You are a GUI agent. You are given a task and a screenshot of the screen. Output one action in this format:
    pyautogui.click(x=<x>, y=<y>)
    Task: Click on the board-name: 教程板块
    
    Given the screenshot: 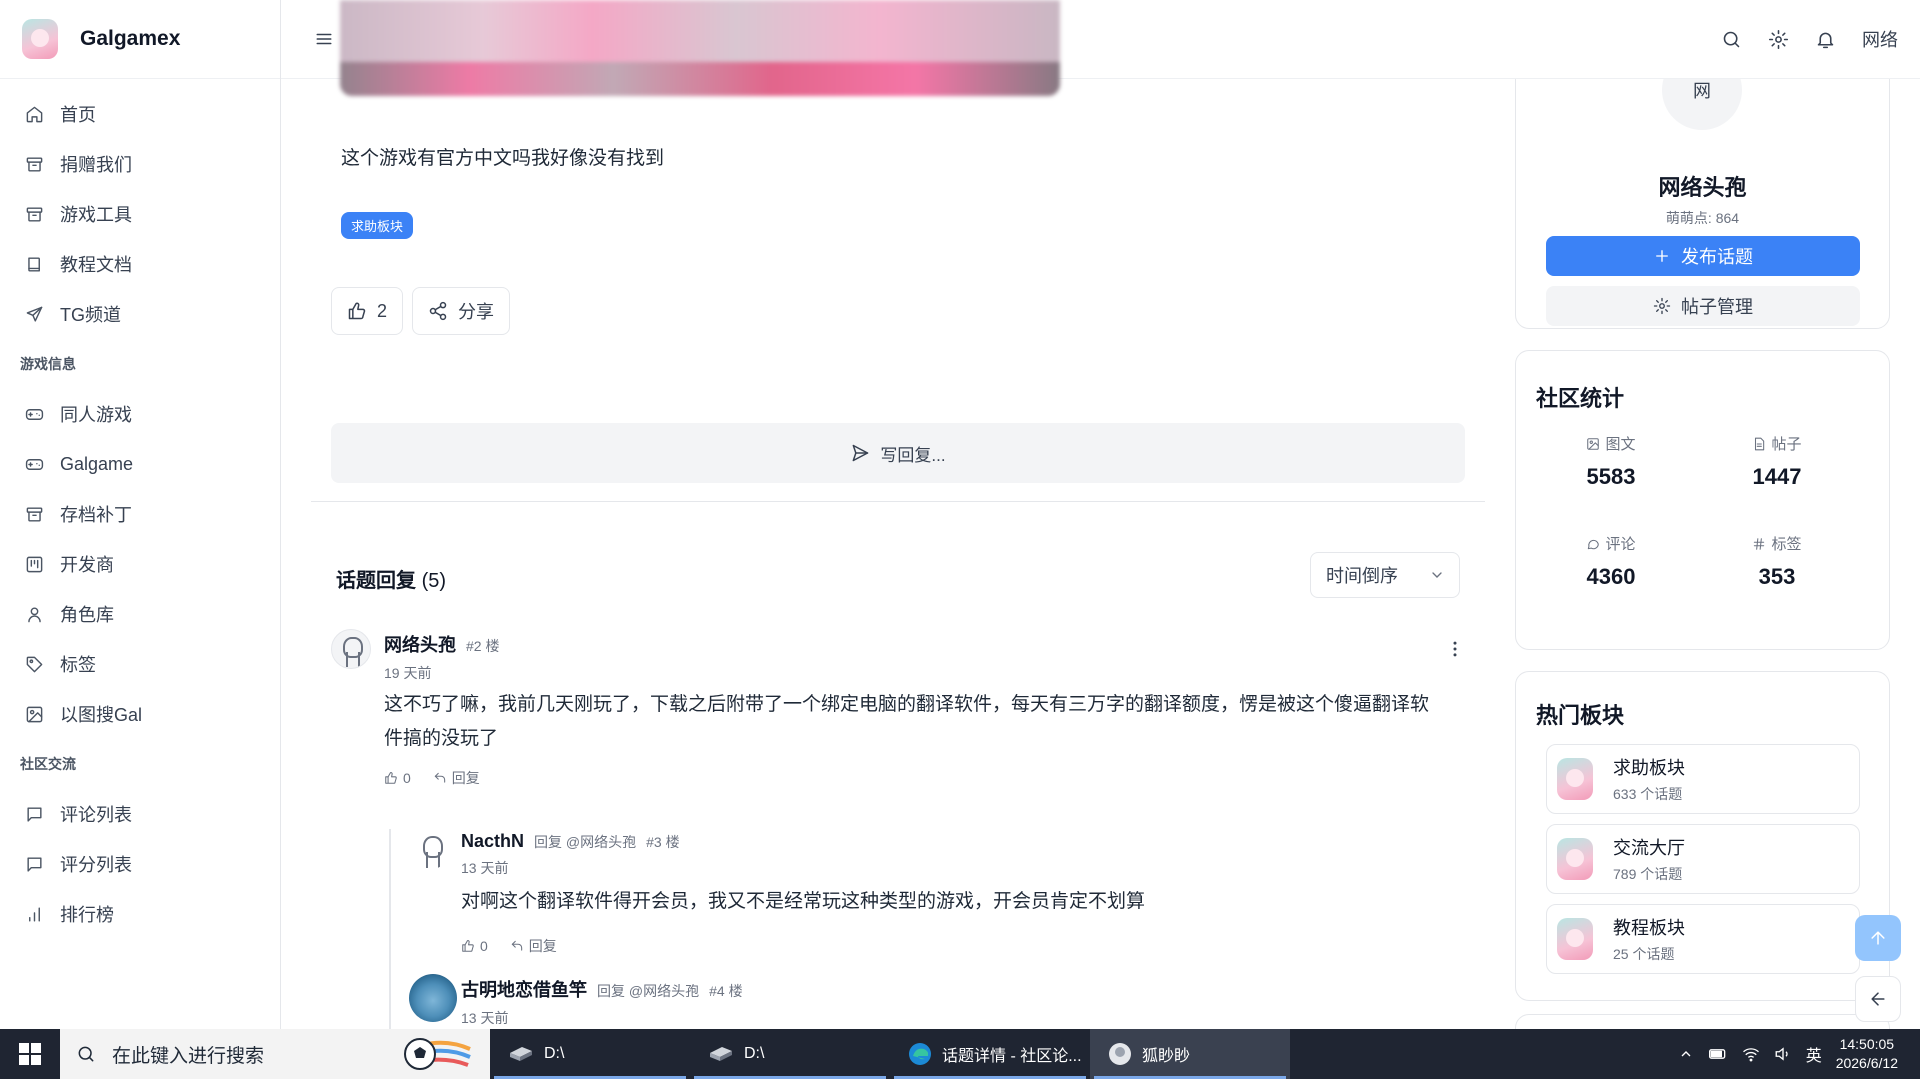 What is the action you would take?
    pyautogui.click(x=1649, y=928)
    